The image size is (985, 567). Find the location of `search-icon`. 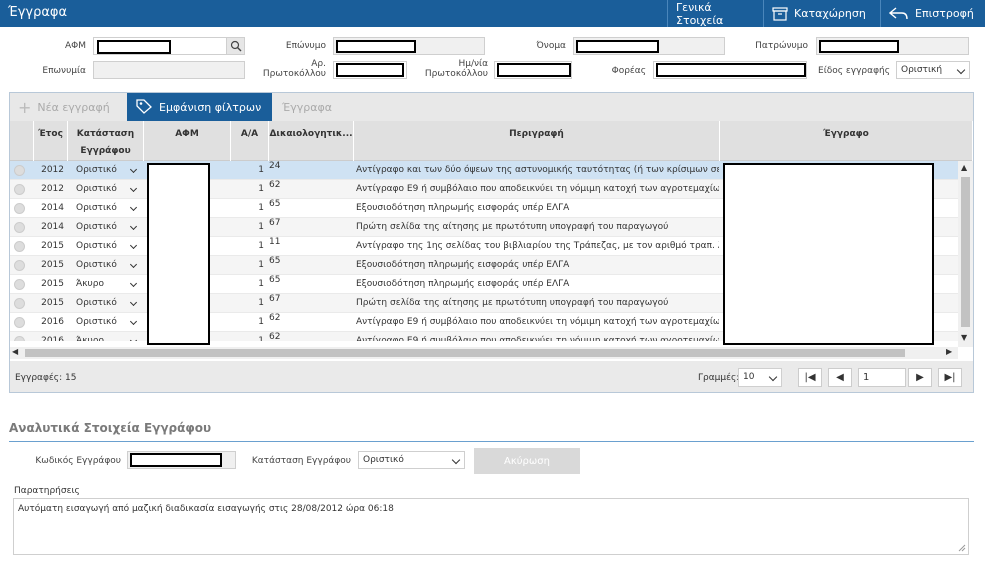

search-icon is located at coordinates (236, 46).